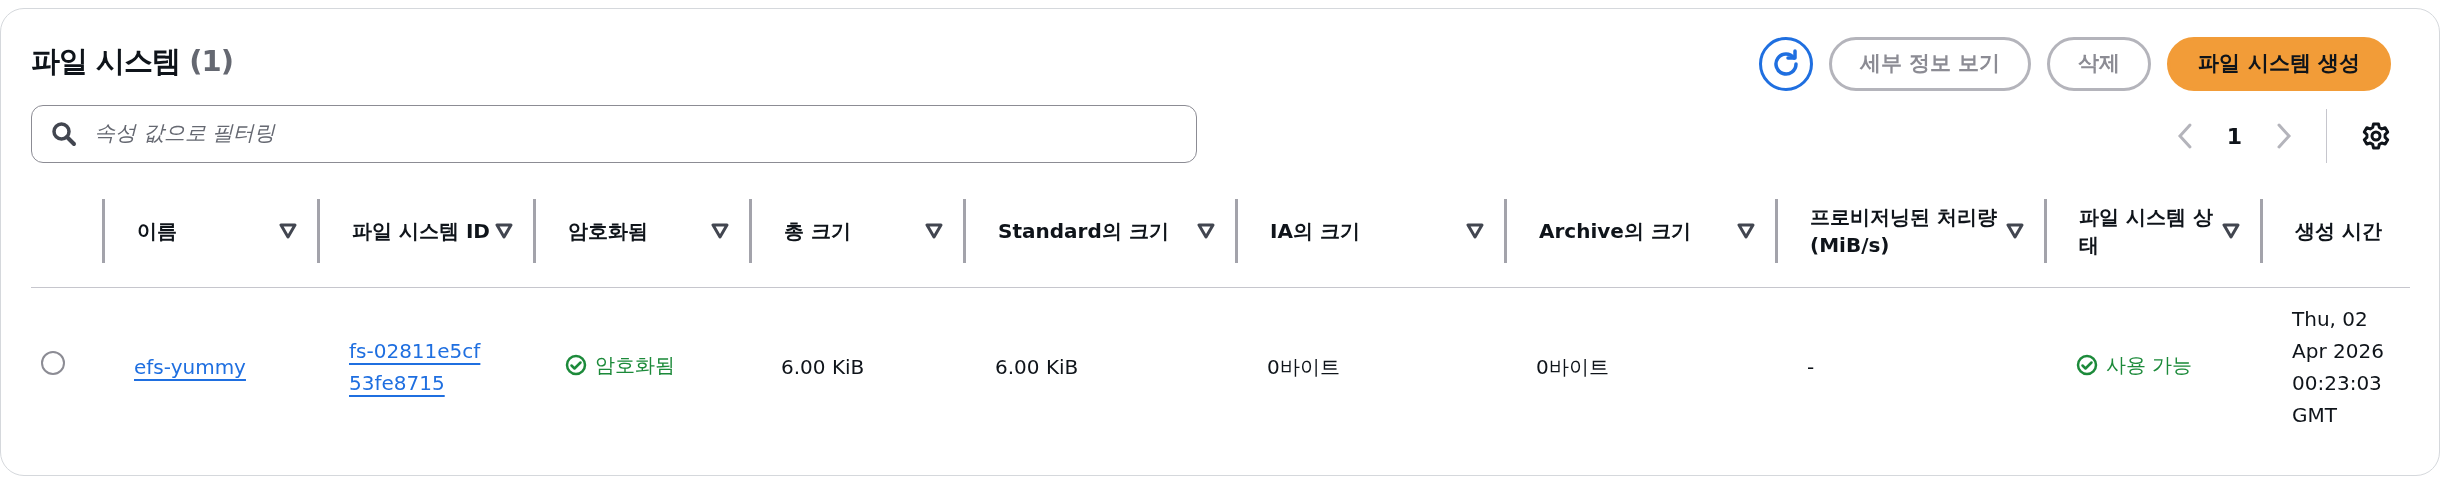 This screenshot has width=2440, height=482. What do you see at coordinates (421, 367) in the screenshot?
I see `link: fs-02811e5cf53fe8715` at bounding box center [421, 367].